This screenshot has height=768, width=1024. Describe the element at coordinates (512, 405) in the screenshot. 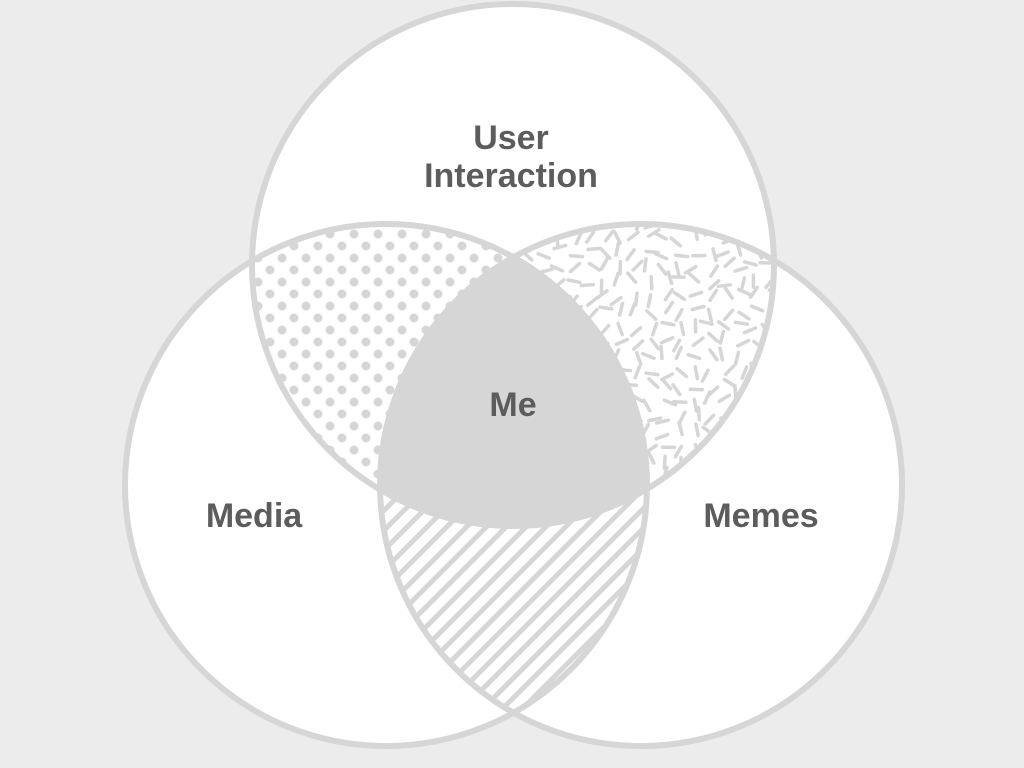

I see `label-center: Me` at that location.